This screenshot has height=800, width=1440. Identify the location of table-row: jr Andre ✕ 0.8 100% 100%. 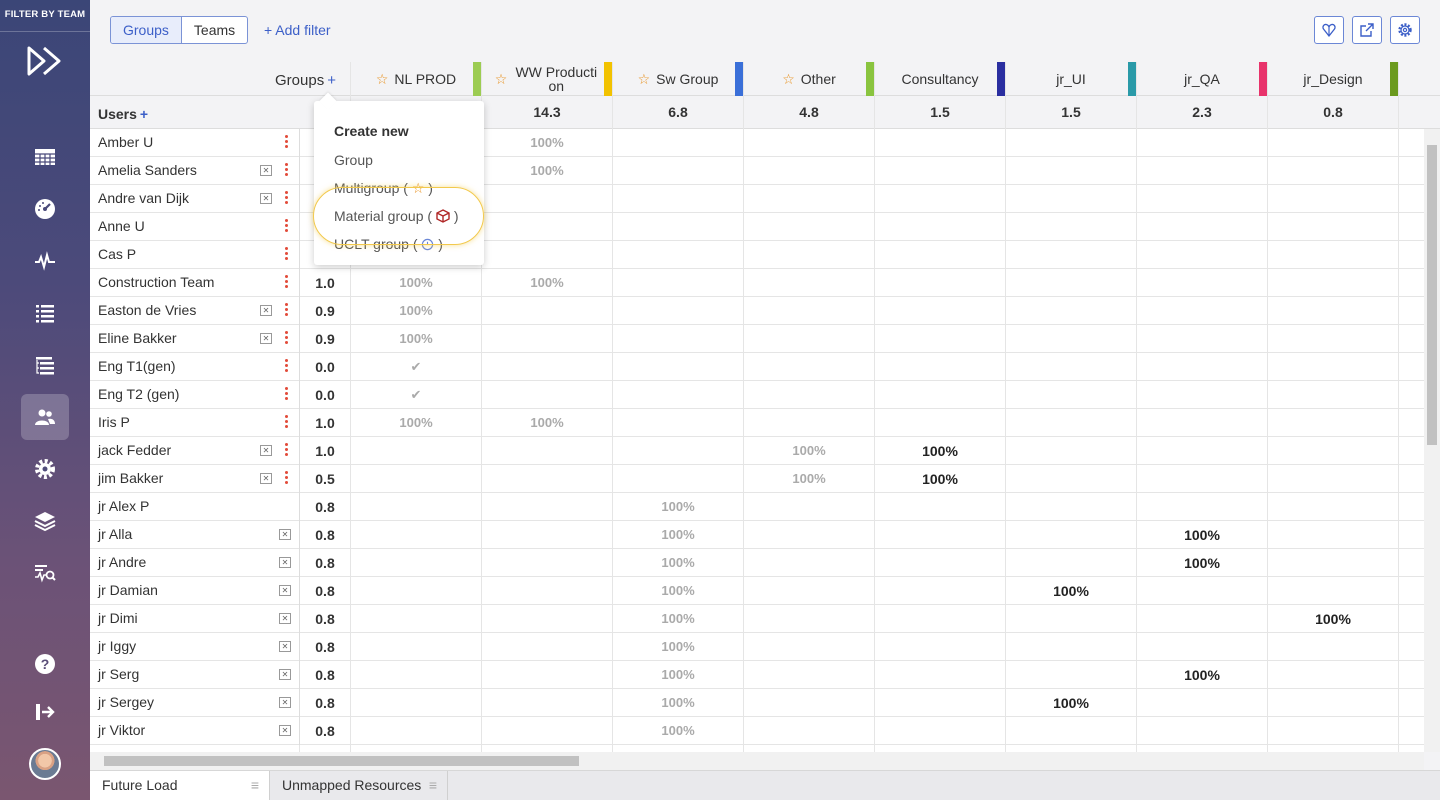
(765, 563).